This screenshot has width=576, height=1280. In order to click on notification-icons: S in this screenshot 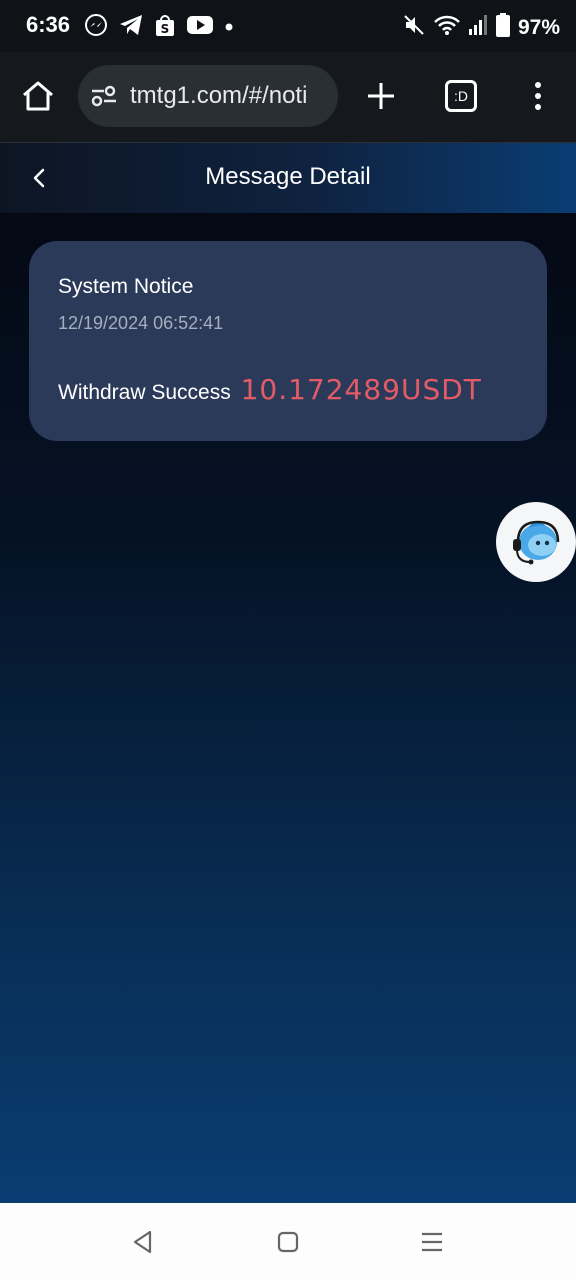, I will do `click(159, 27)`.